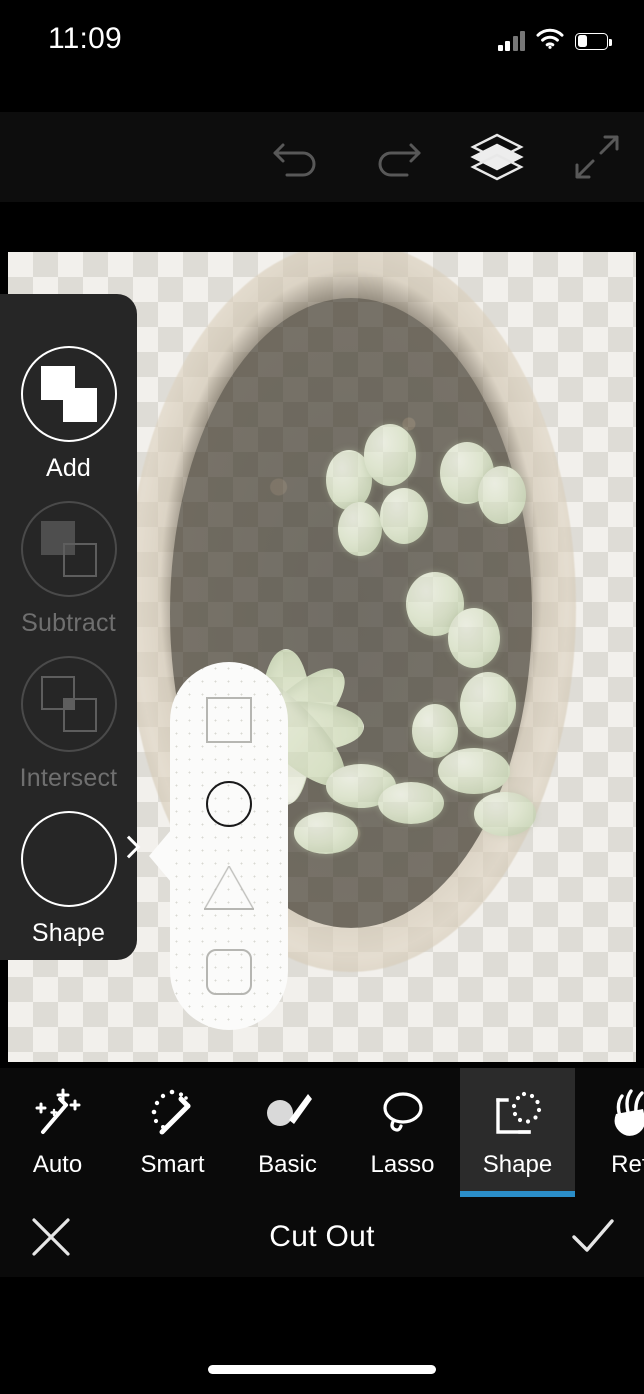 This screenshot has height=1394, width=644. Describe the element at coordinates (627, 1164) in the screenshot. I see `tab-refine-label: Refi` at that location.